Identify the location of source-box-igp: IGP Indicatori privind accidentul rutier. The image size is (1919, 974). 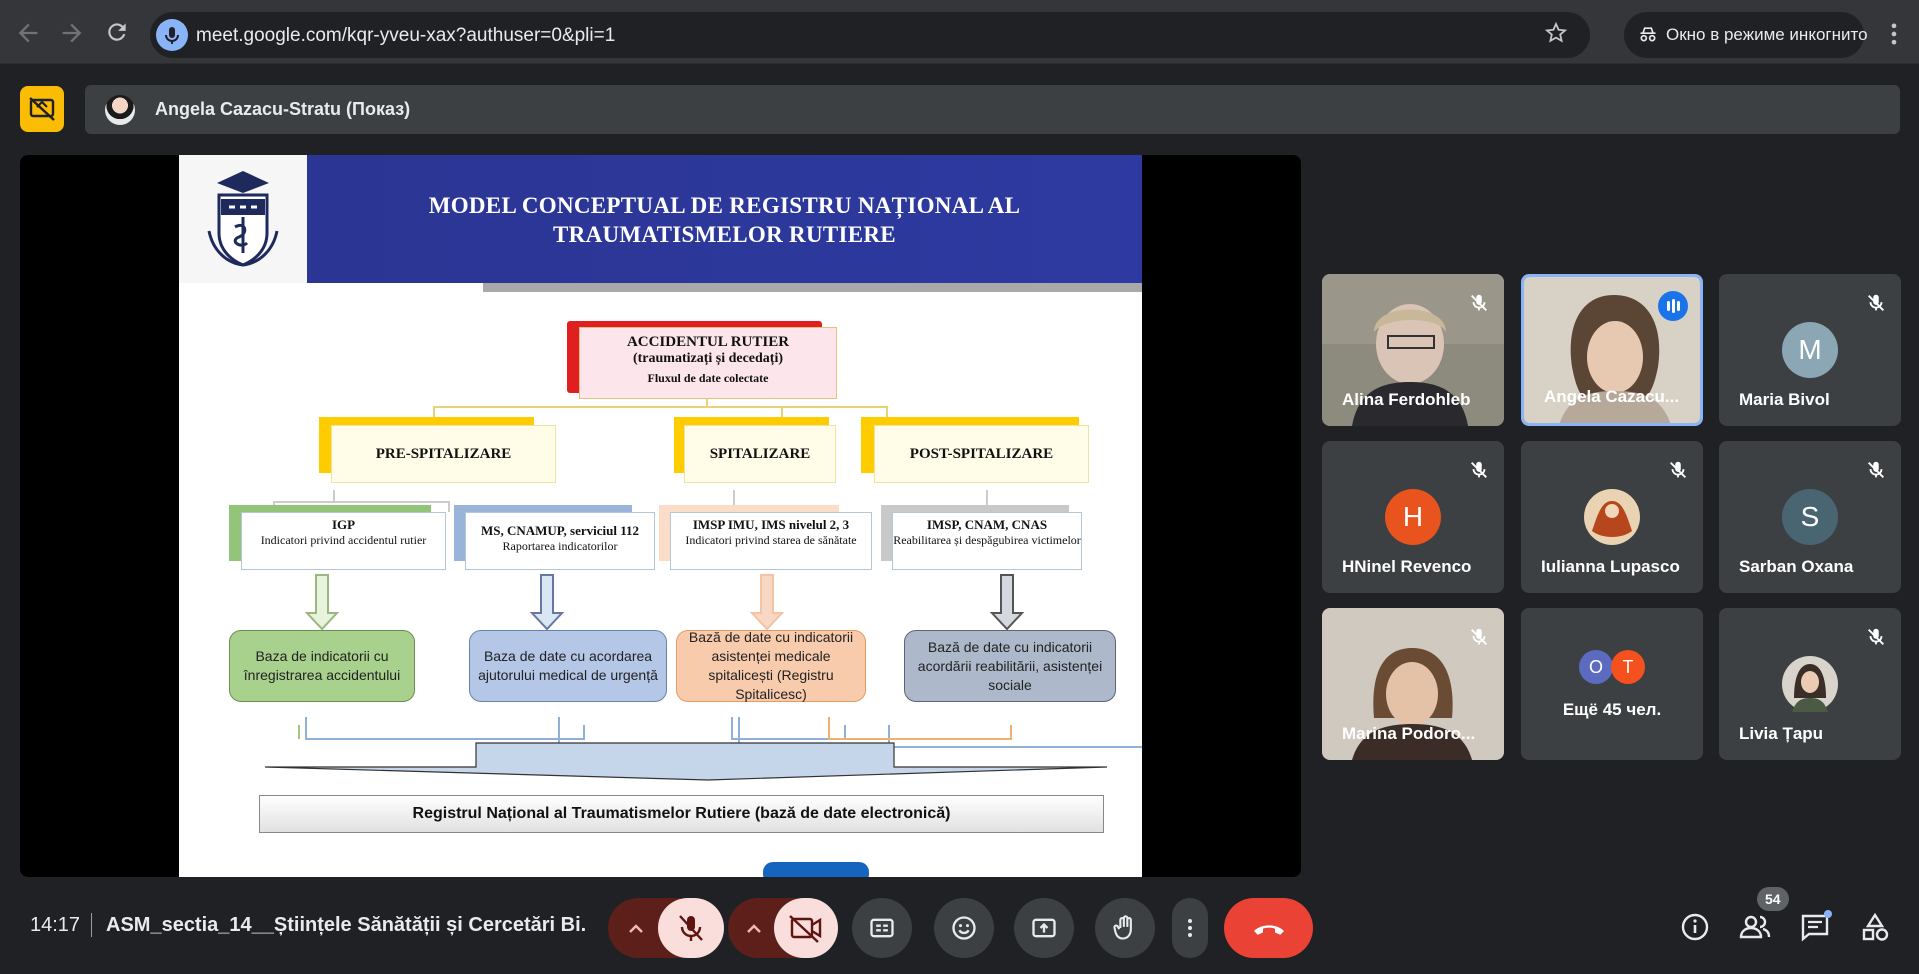
(343, 541).